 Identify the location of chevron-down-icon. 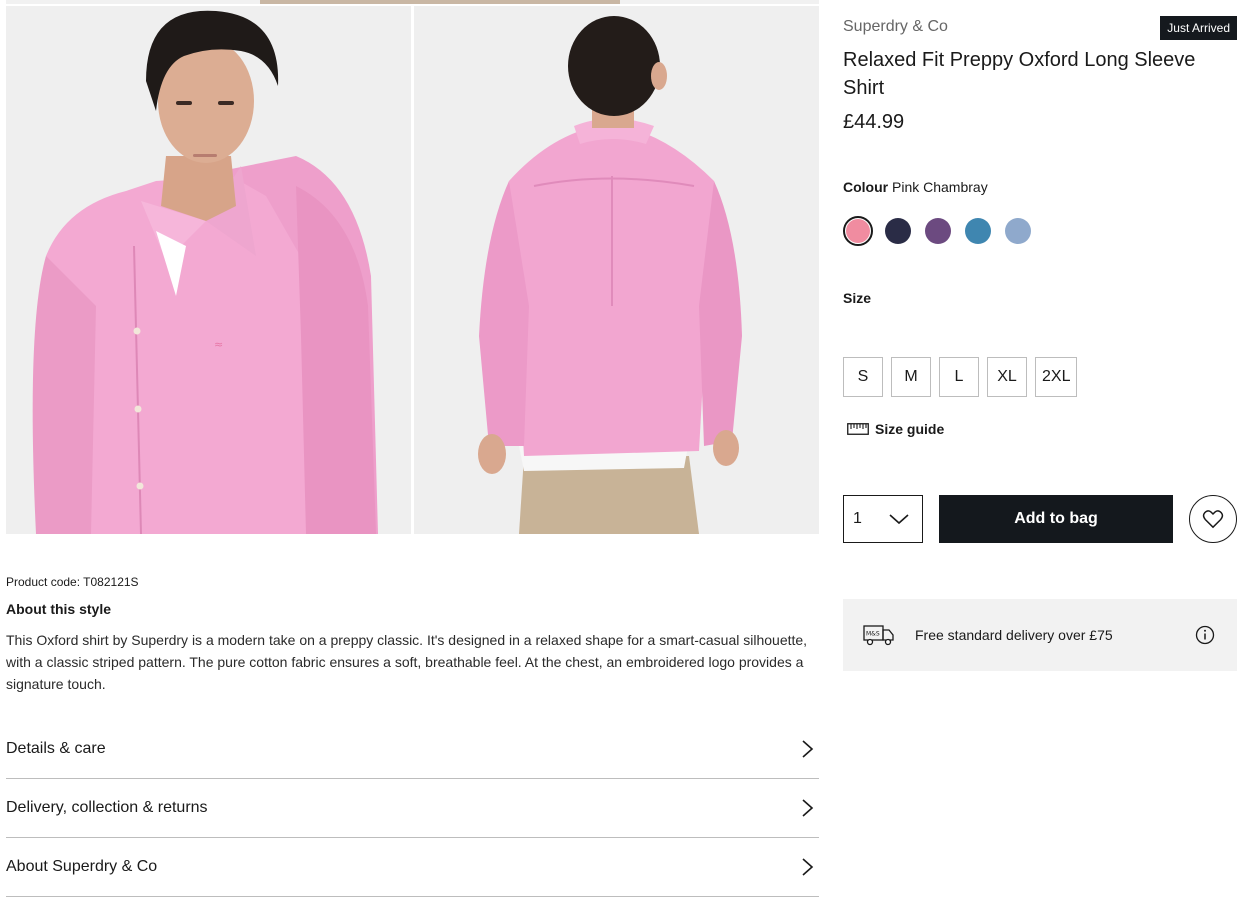
(899, 519).